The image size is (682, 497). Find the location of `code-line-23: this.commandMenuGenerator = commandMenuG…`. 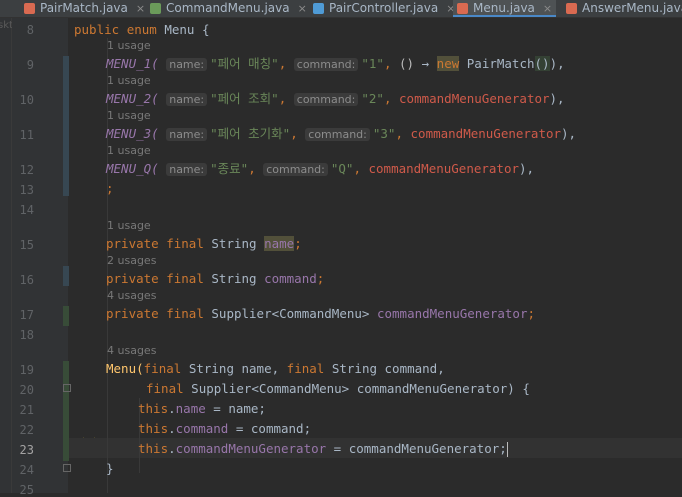

code-line-23: this.commandMenuGenerator = commandMenuG… is located at coordinates (323, 449).